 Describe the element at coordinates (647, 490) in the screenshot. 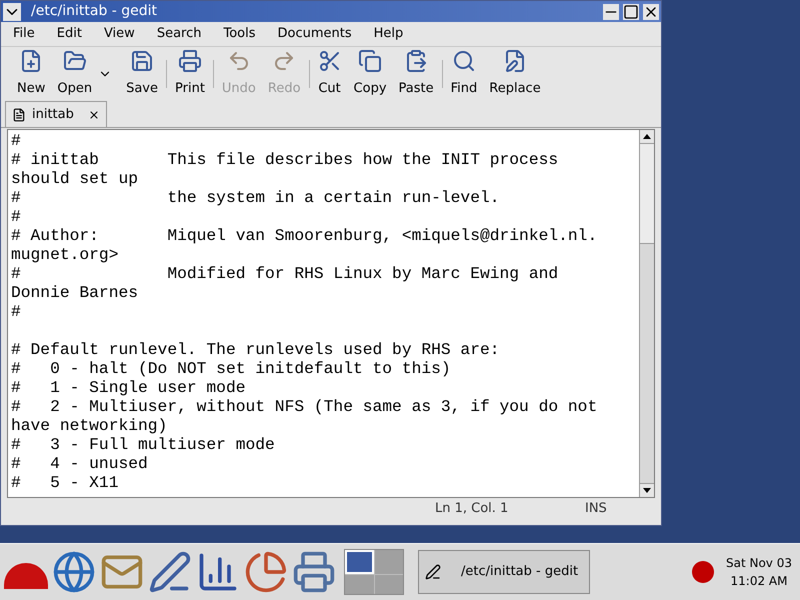

I see `scroll-down-arrow-icon` at that location.